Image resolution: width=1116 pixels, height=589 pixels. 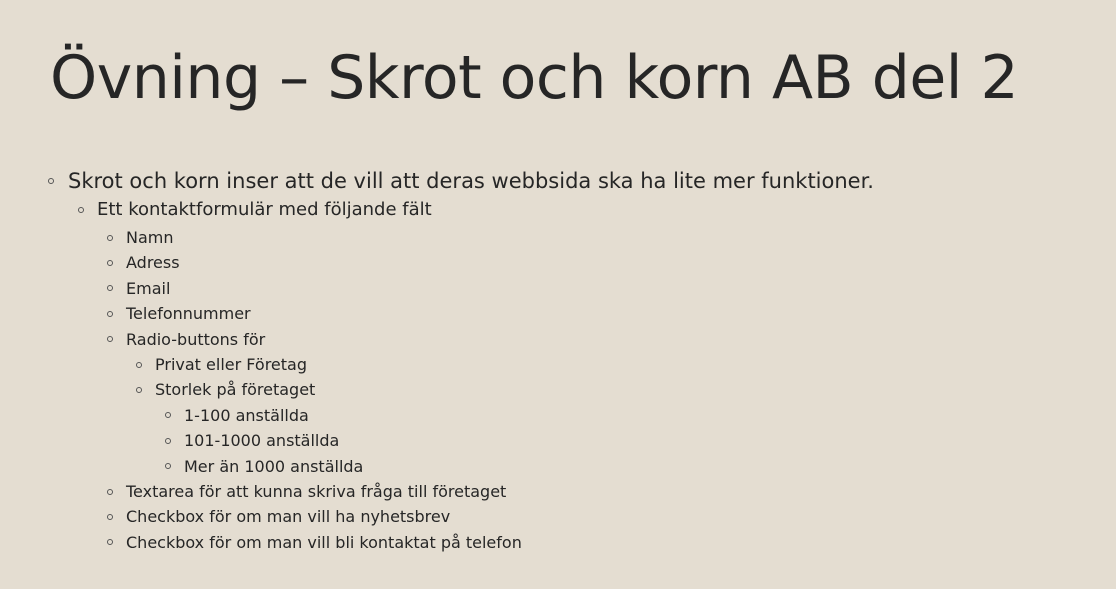 What do you see at coordinates (437, 288) in the screenshot?
I see `list-item: Email` at bounding box center [437, 288].